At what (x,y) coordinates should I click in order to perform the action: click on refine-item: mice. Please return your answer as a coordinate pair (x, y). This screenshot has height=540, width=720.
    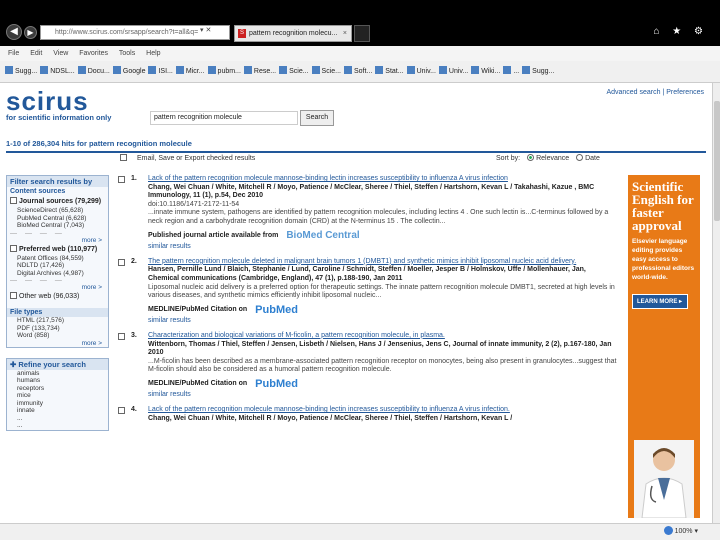
    Looking at the image, I should click on (57, 396).